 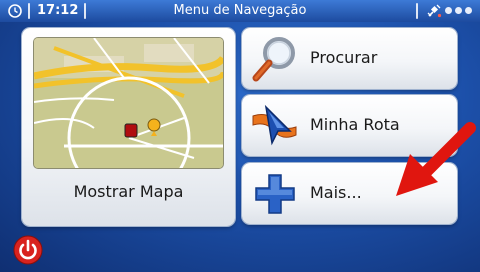 What do you see at coordinates (28, 250) in the screenshot?
I see `power-button` at bounding box center [28, 250].